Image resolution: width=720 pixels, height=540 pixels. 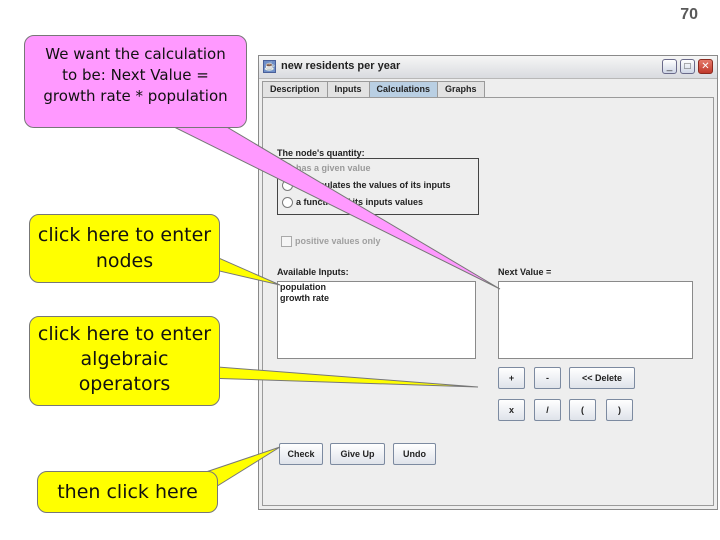 What do you see at coordinates (124, 248) in the screenshot?
I see `nodes-callout: click here to enter nodes` at bounding box center [124, 248].